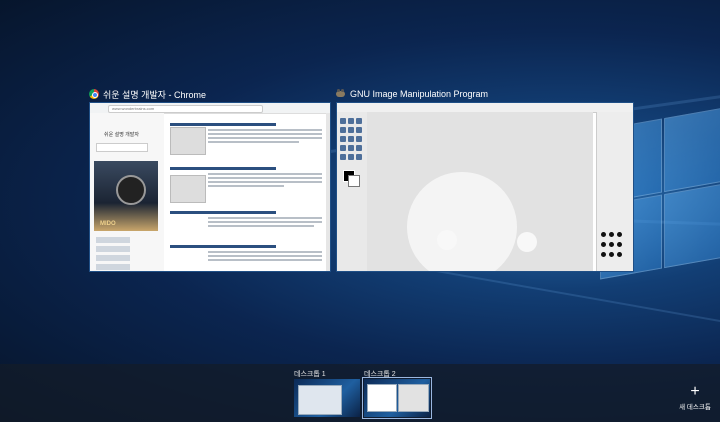  Describe the element at coordinates (695, 407) in the screenshot. I see `new-desktop-label: 새 데스크톱` at that location.